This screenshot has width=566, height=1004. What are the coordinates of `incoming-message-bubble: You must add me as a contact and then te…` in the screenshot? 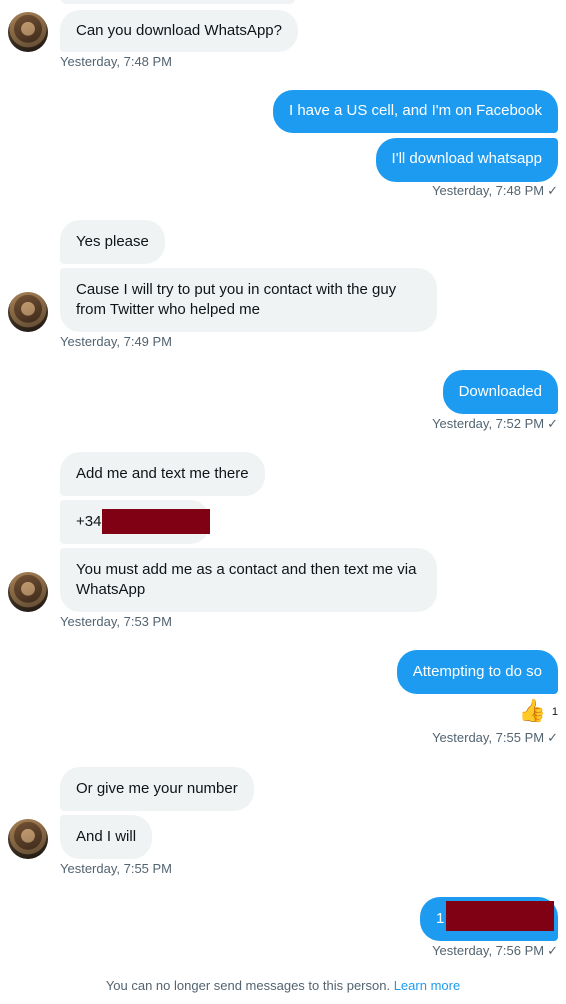 It's located at (248, 580).